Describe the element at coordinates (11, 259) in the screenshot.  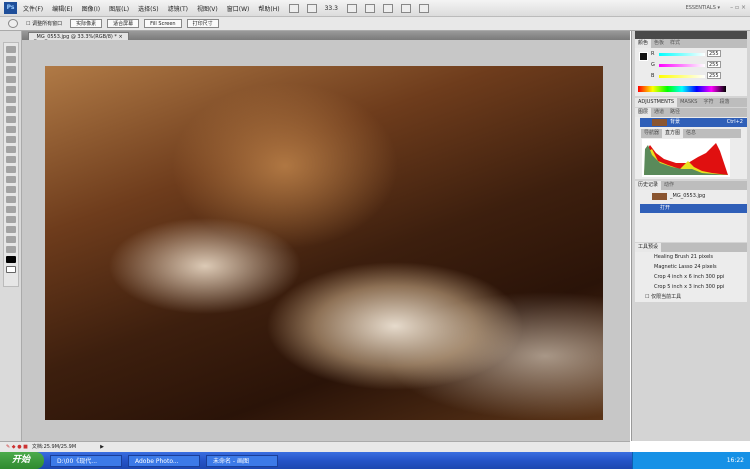
I see `foreground-color-swatch` at that location.